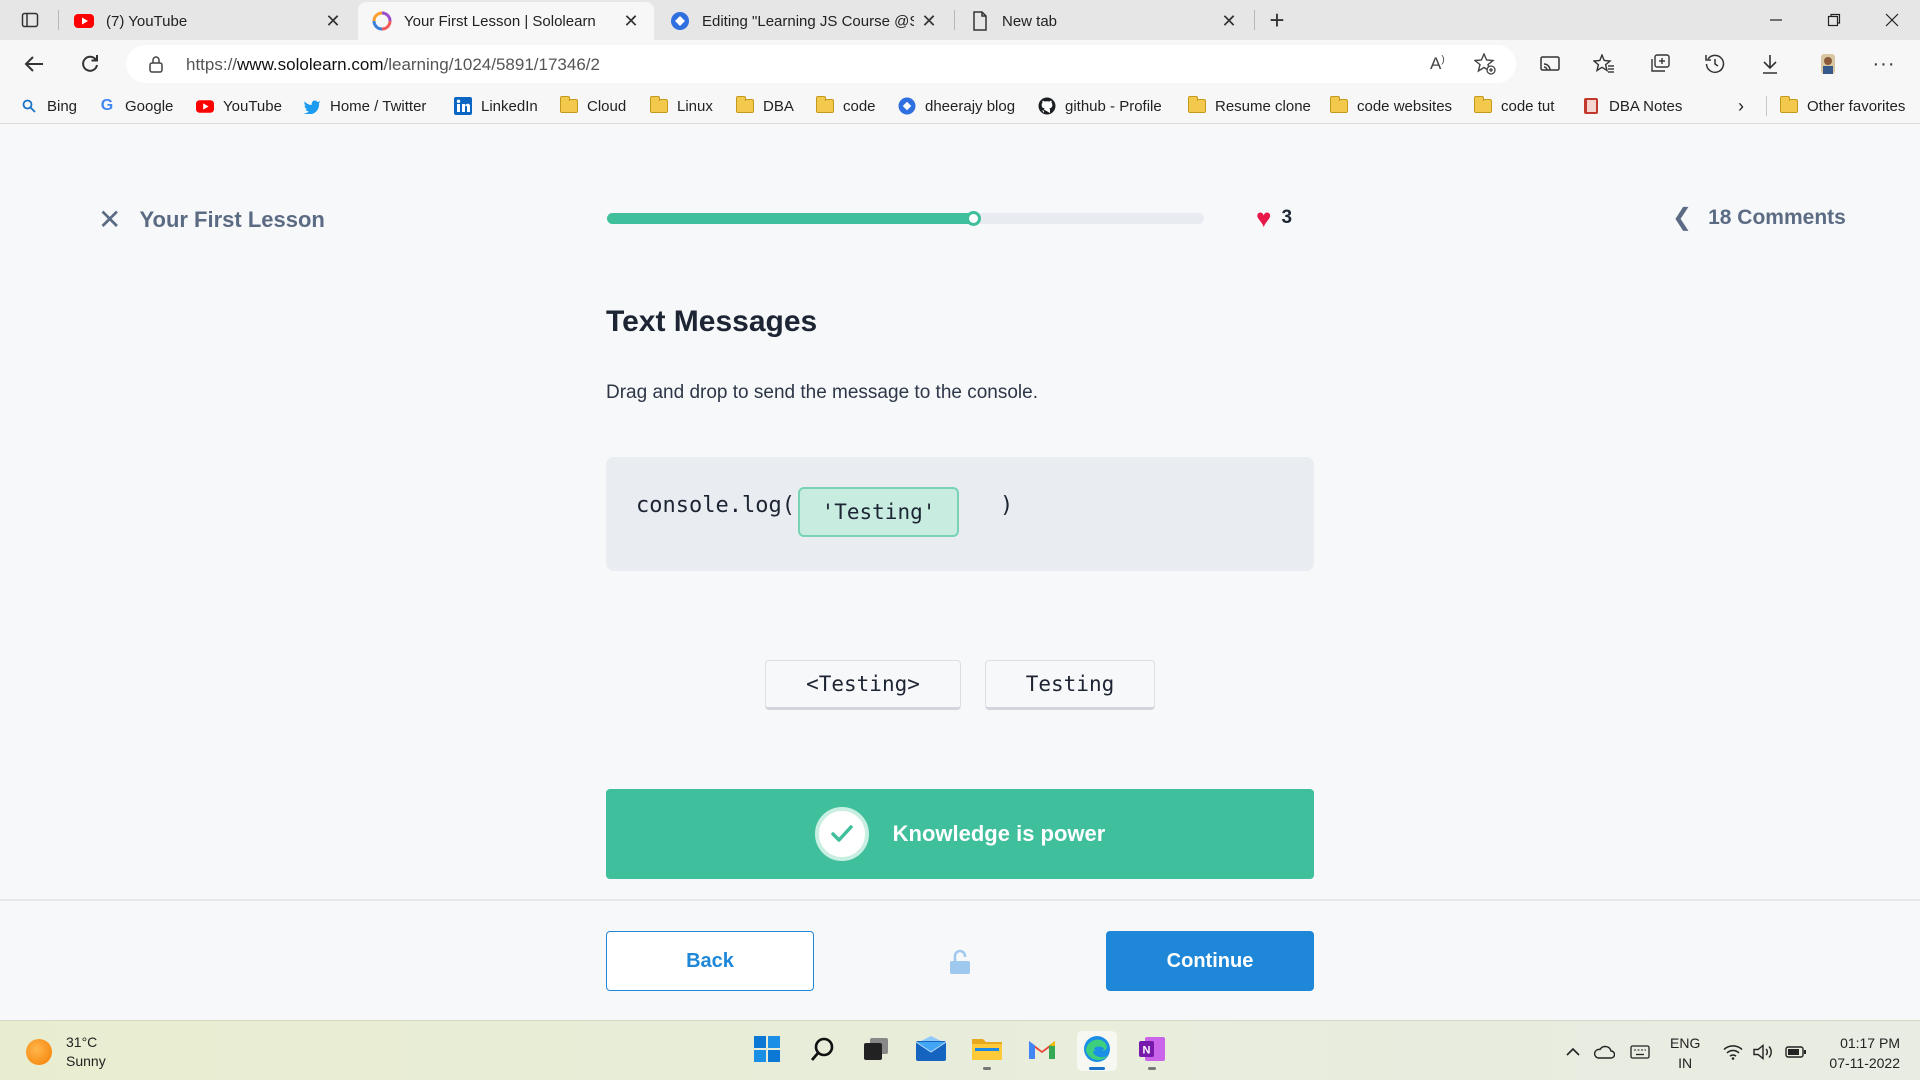 The image size is (1920, 1080). I want to click on bookmark-linkedin: LinkedIn, so click(496, 106).